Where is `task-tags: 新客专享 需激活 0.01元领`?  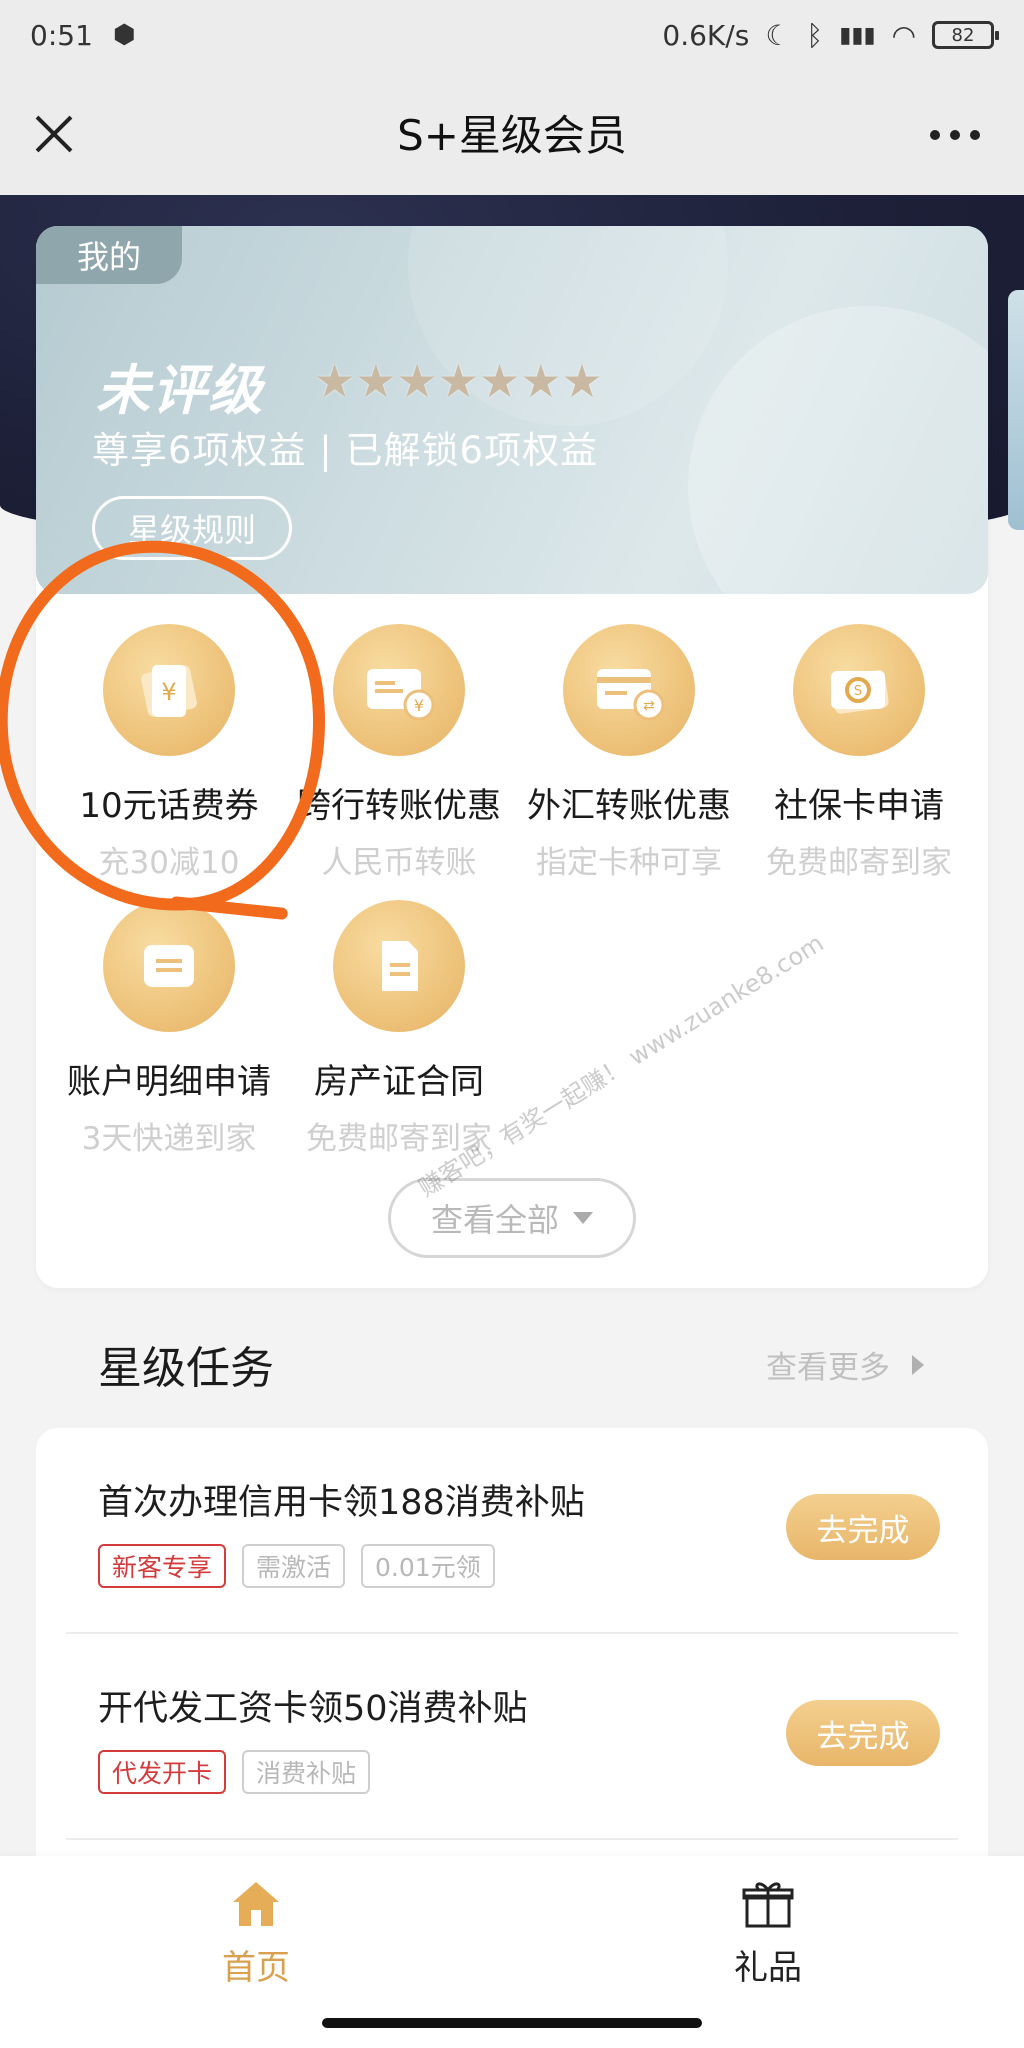
task-tags: 新客专享 需激活 0.01元领 is located at coordinates (296, 1566).